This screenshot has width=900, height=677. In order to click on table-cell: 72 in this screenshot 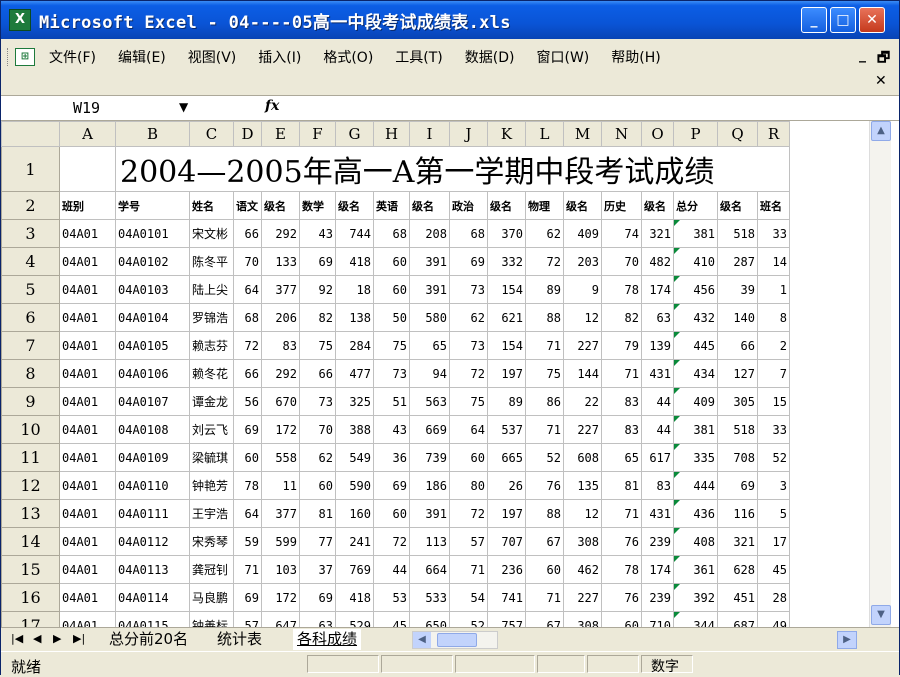, I will do `click(391, 541)`.